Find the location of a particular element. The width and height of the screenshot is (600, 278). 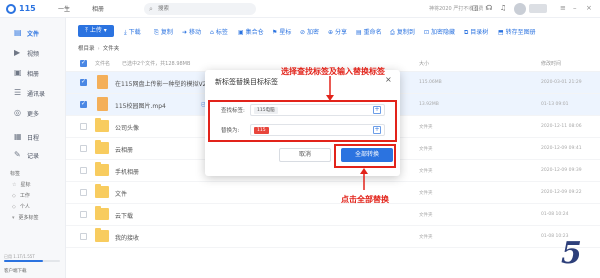

copy-to-button: ⎙ 复制到 is located at coordinates (402, 32).